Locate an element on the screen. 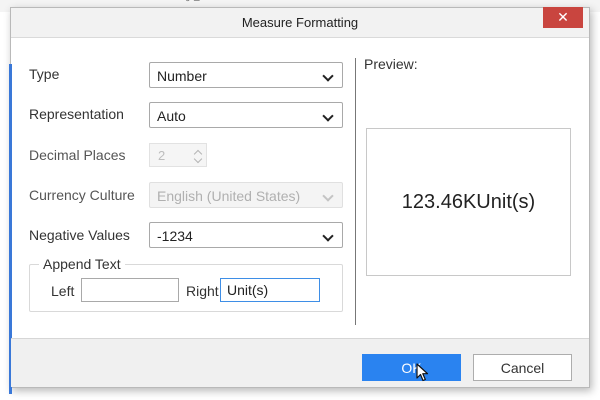 The width and height of the screenshot is (600, 400). preview-box: 123.46KUnit(s) is located at coordinates (468, 202).